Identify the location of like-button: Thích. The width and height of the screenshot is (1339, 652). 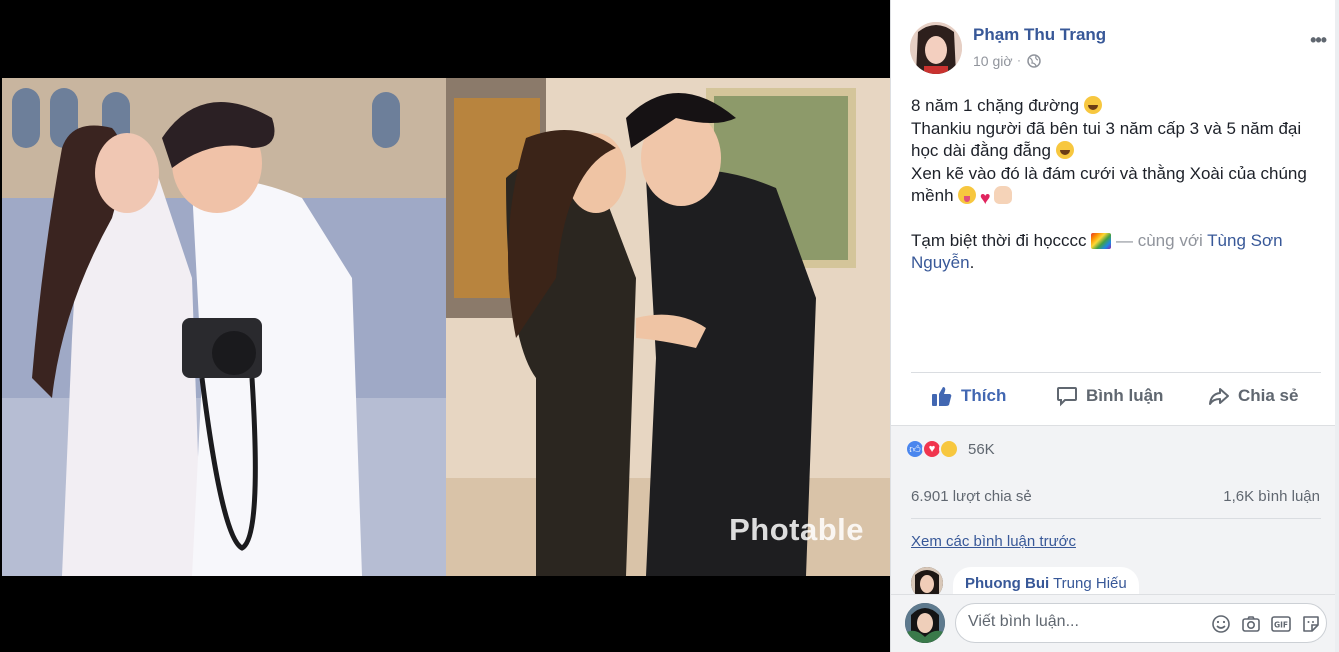
(968, 396).